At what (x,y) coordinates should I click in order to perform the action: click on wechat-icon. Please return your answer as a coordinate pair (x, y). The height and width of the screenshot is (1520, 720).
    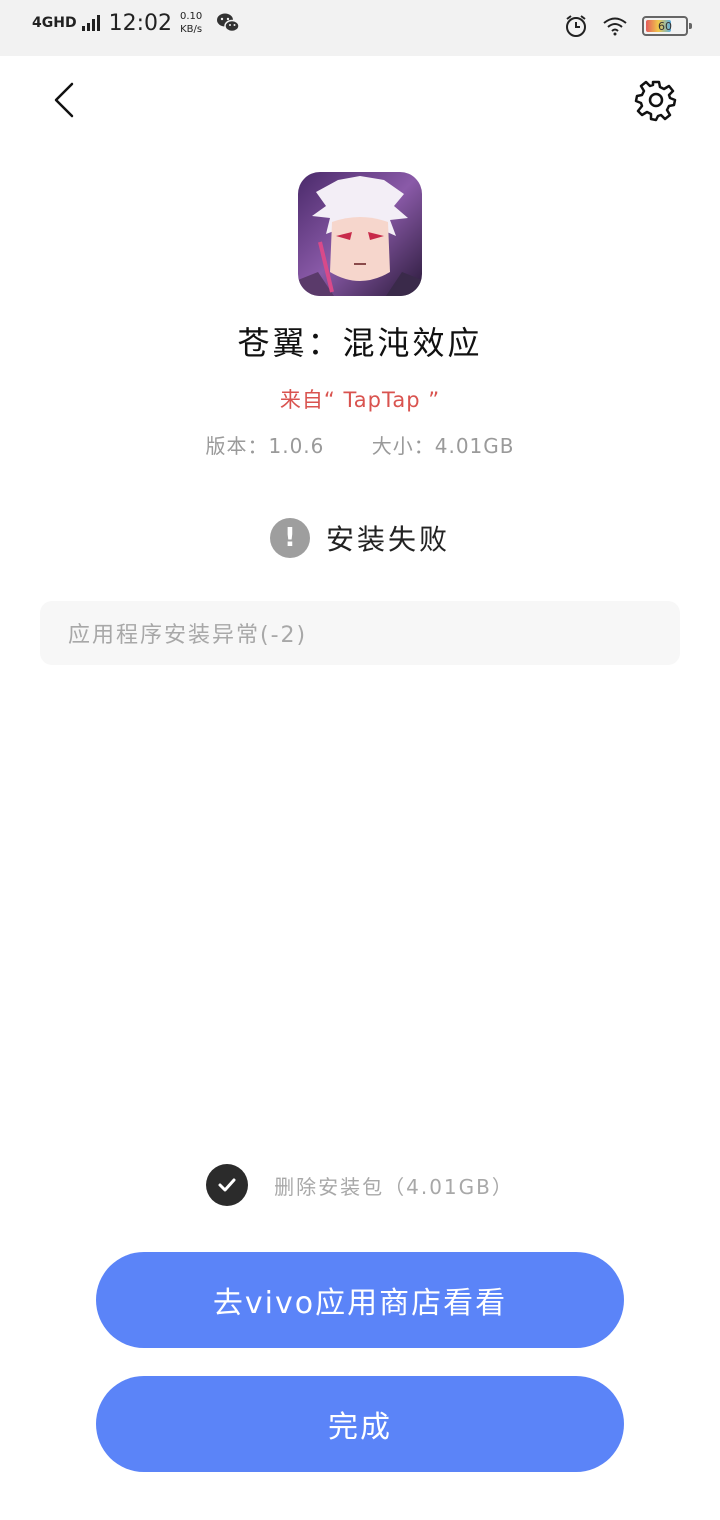
    Looking at the image, I should click on (228, 23).